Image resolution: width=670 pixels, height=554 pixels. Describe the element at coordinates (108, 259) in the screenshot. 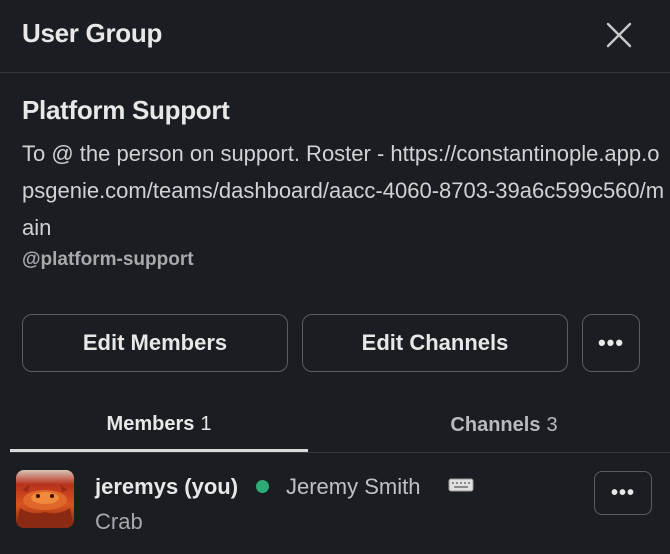

I see `group-handle: @platform-support` at that location.